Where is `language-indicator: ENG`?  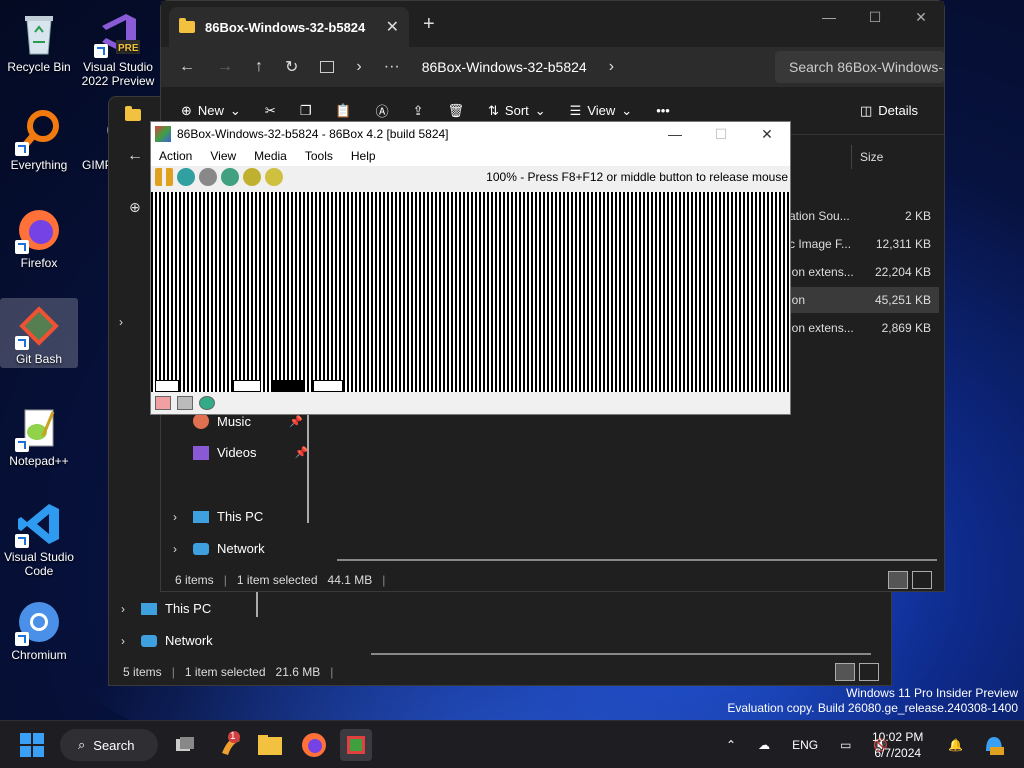 language-indicator: ENG is located at coordinates (805, 745).